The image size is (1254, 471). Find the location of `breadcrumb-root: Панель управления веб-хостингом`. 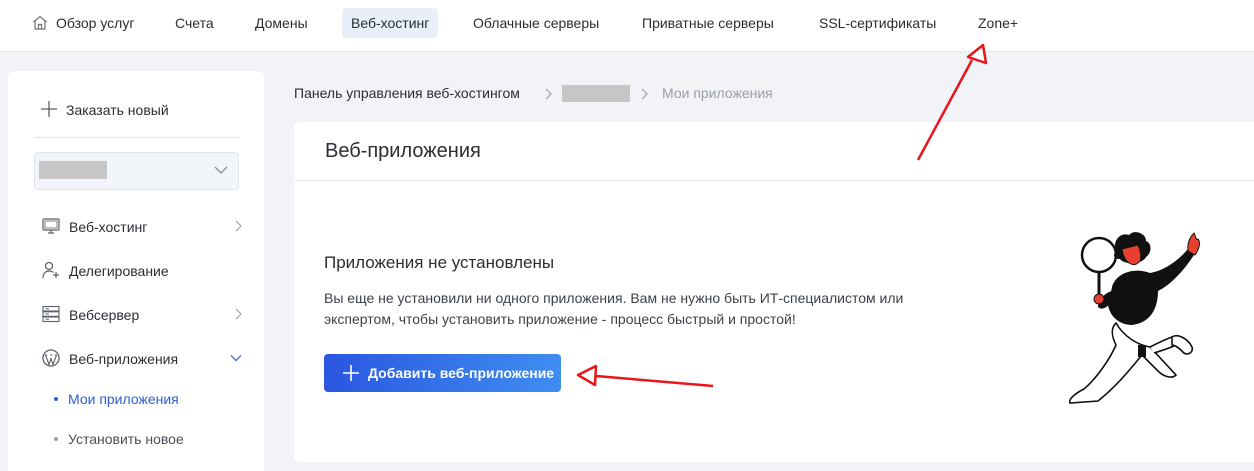

breadcrumb-root: Панель управления веб-хостингом is located at coordinates (407, 93).